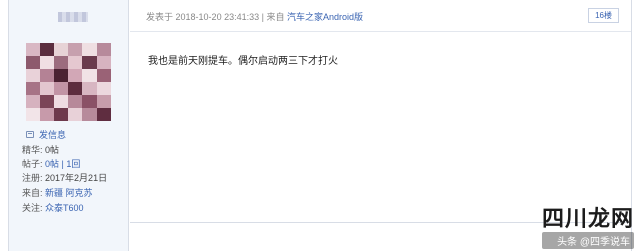 The image size is (640, 251). Describe the element at coordinates (30, 134) in the screenshot. I see `message-icon` at that location.